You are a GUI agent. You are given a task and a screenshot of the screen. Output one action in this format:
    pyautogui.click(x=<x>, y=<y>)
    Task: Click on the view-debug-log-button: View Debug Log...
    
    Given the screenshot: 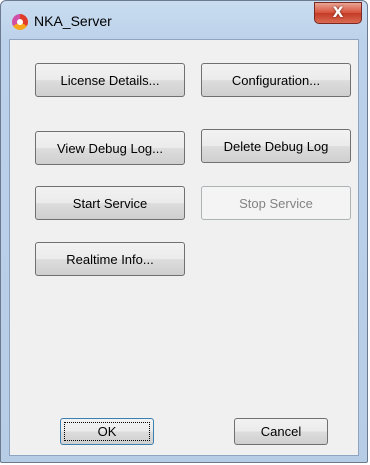 What is the action you would take?
    pyautogui.click(x=110, y=148)
    